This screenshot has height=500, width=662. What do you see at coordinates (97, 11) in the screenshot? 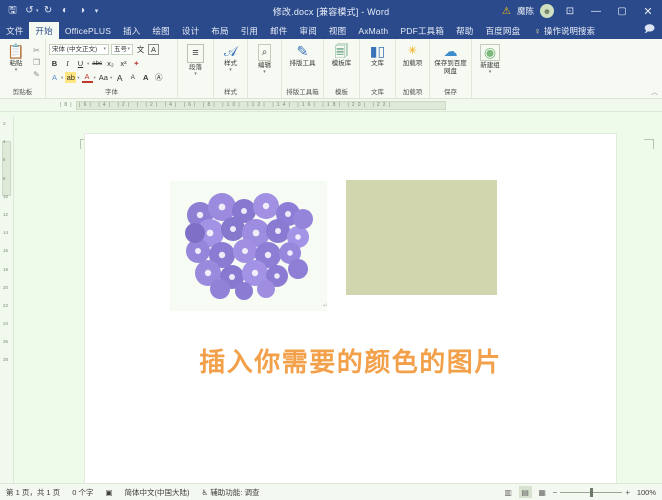
I see `customize-quick-access-icon: ▾` at bounding box center [97, 11].